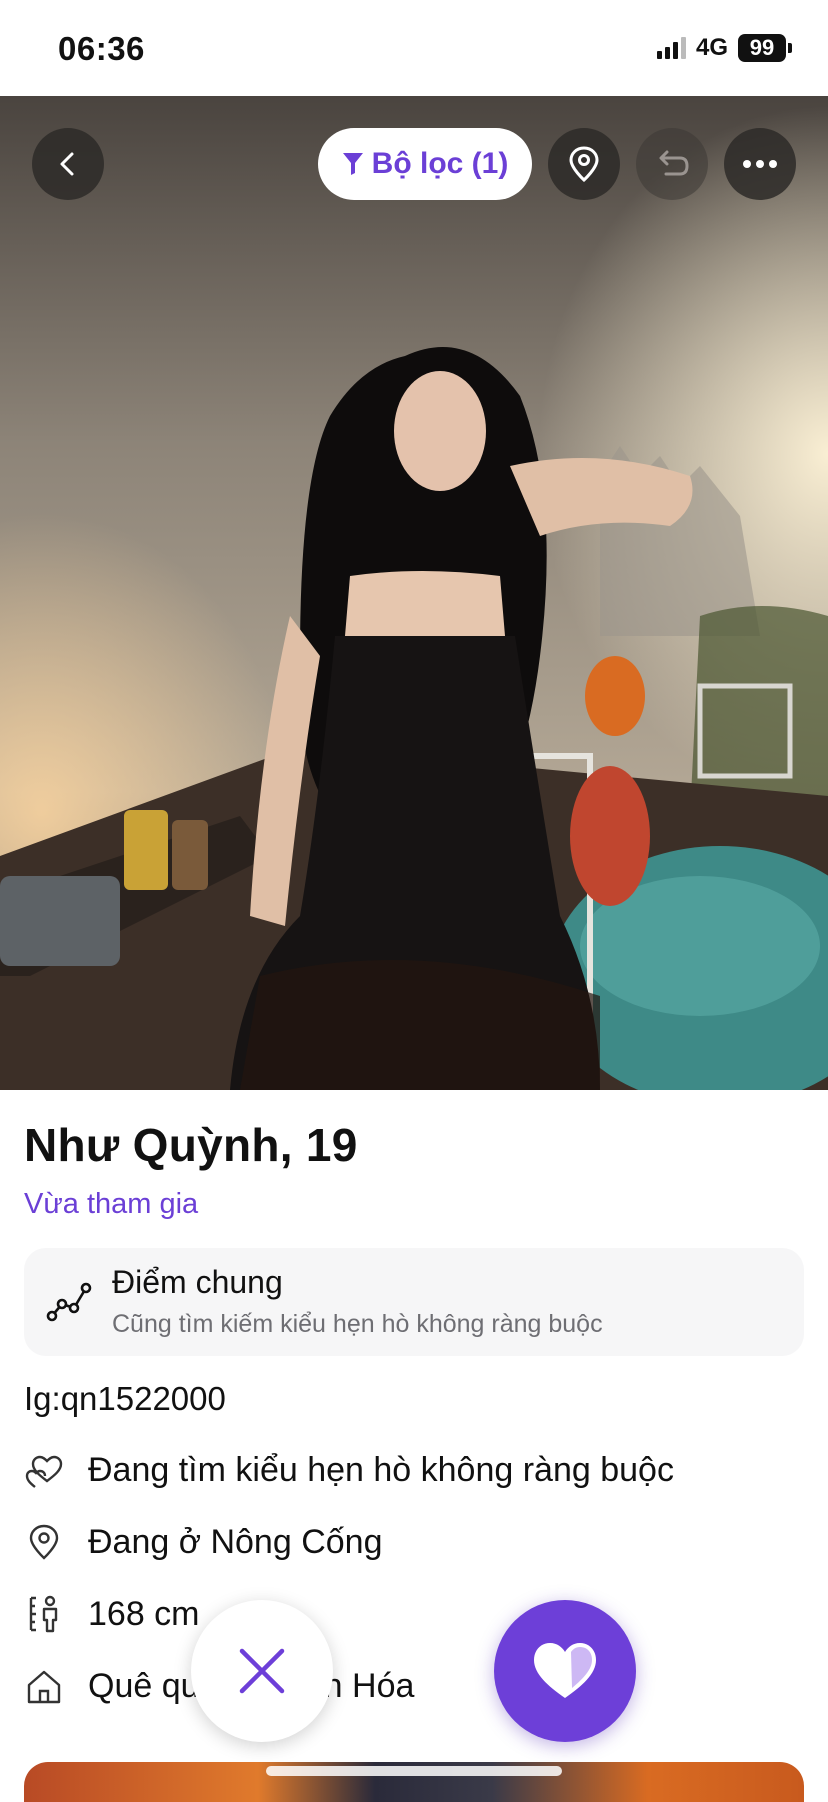 Image resolution: width=828 pixels, height=1802 pixels. What do you see at coordinates (125, 1398) in the screenshot?
I see `profile-bio: Ig:qn1522000` at bounding box center [125, 1398].